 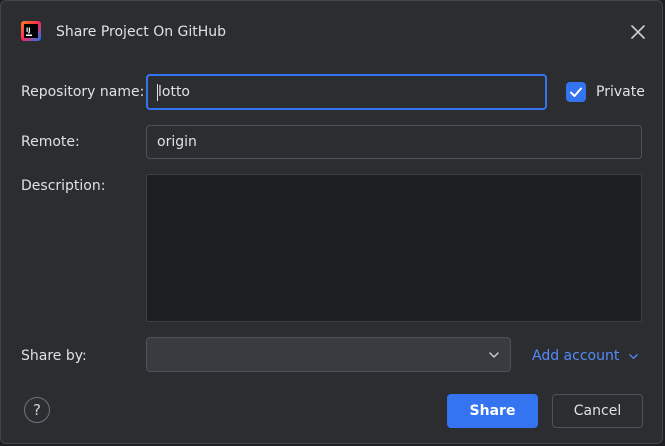 I want to click on remote-label: Remote:, so click(x=50, y=142).